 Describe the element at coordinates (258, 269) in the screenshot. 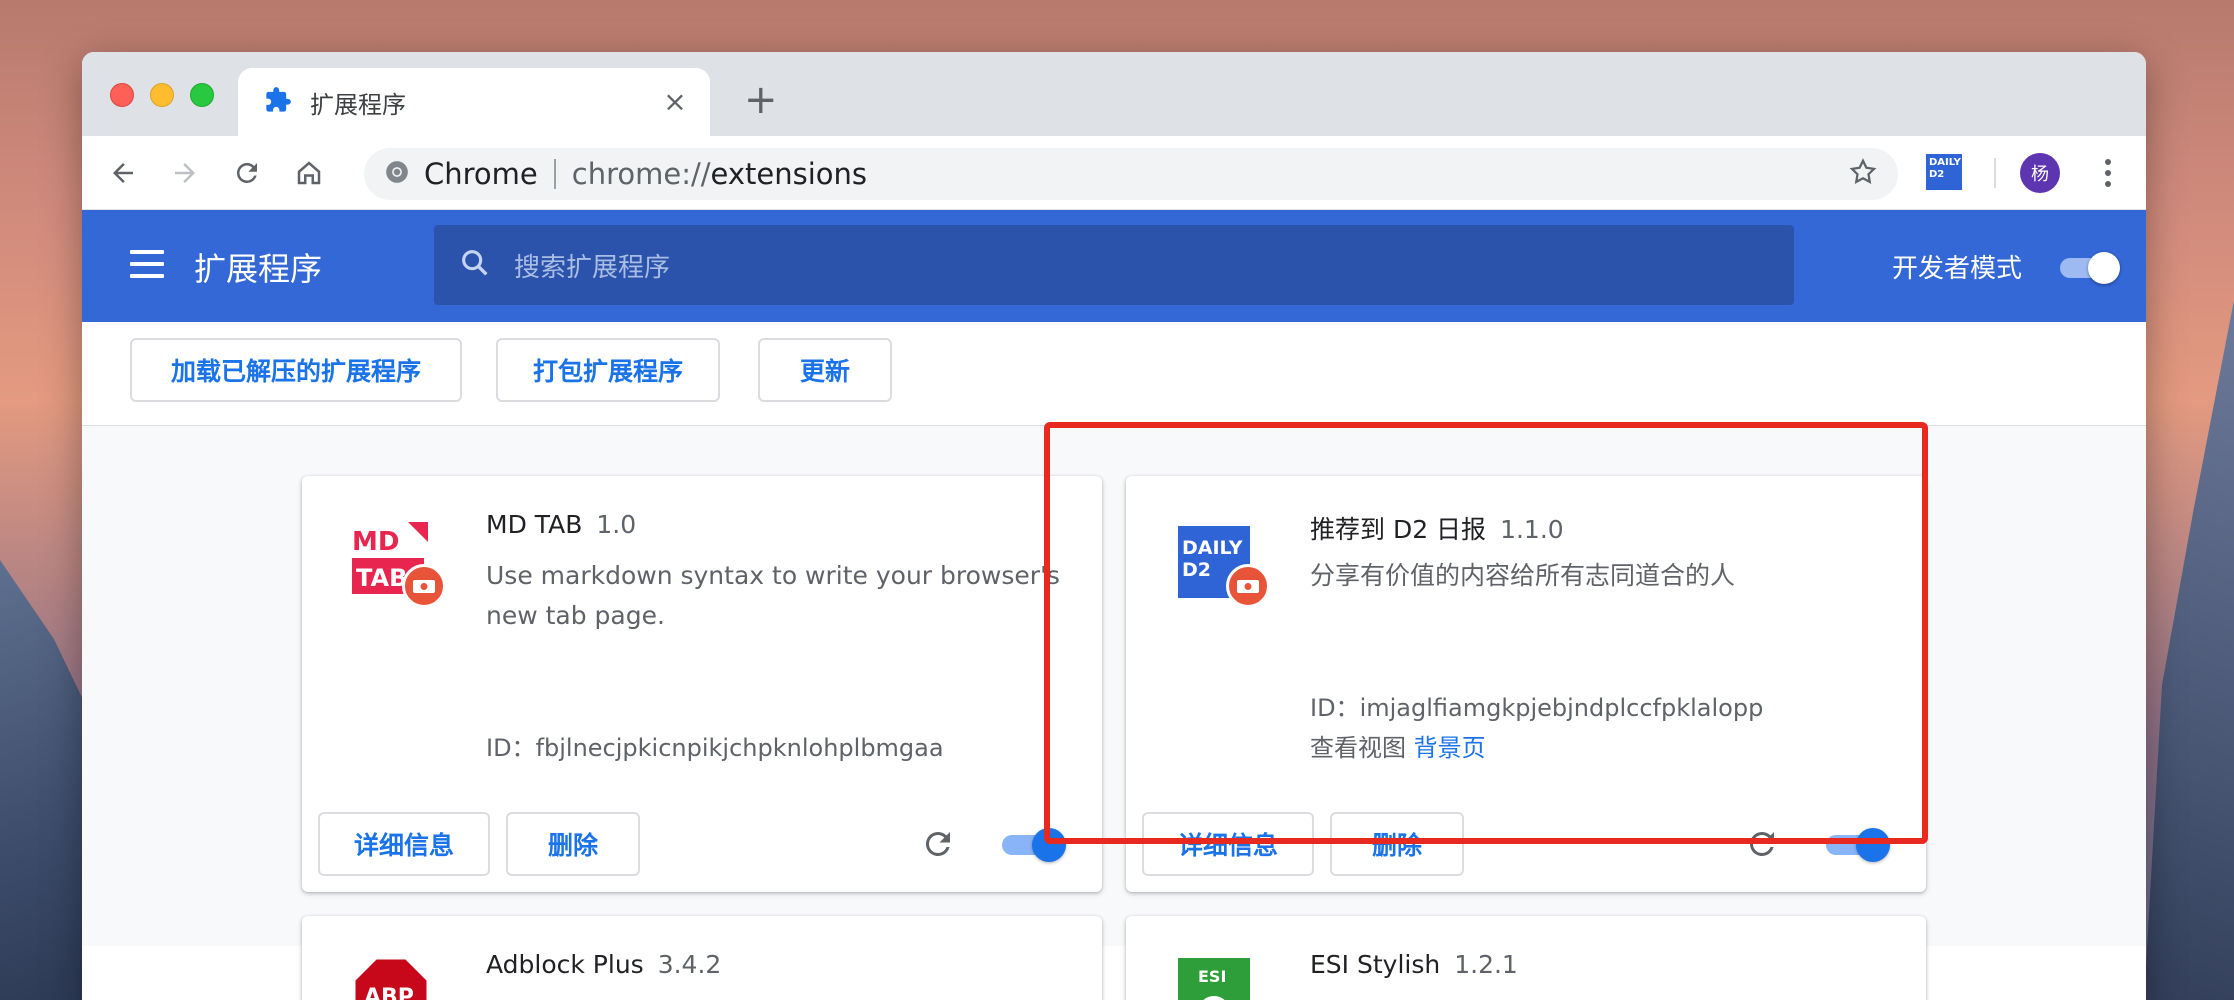

I see `page-title: 扩展程序` at that location.